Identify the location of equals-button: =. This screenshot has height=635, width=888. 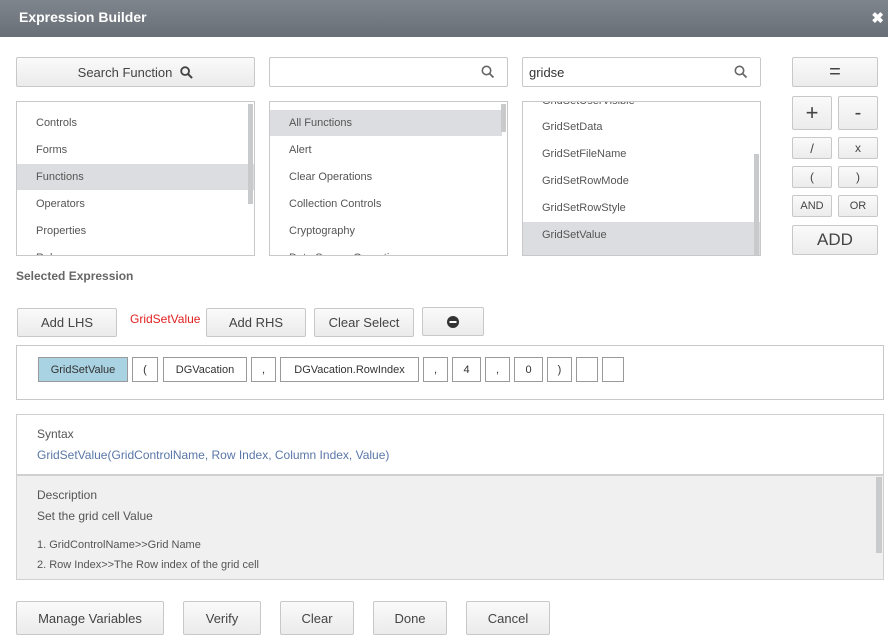
(835, 72).